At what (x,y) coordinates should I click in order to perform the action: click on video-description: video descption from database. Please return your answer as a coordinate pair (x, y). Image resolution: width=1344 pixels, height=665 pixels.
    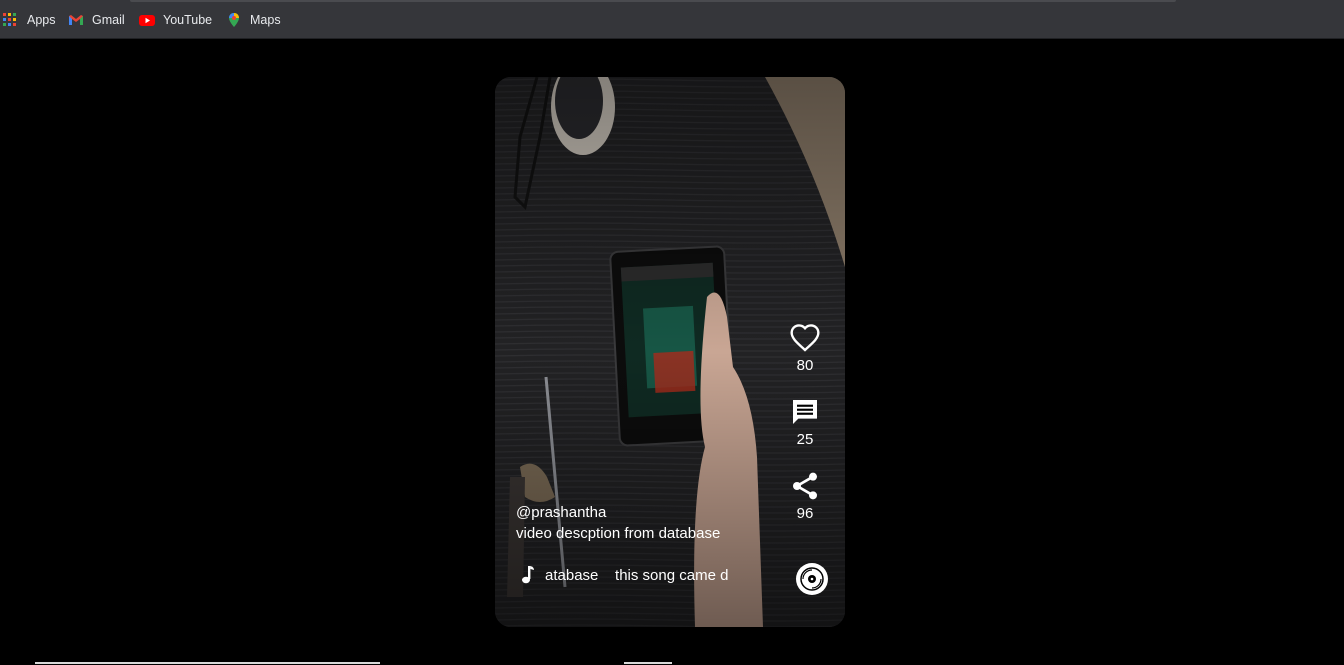
    Looking at the image, I should click on (618, 533).